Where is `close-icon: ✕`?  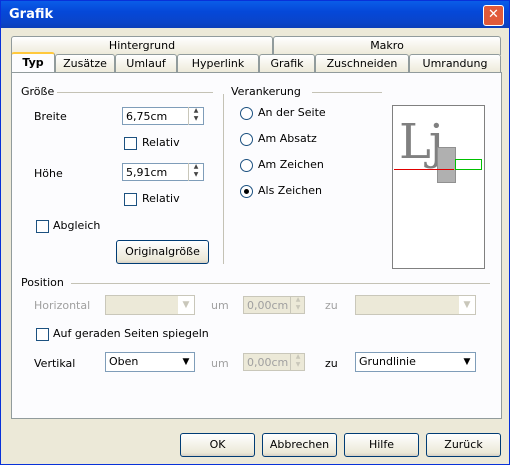 close-icon: ✕ is located at coordinates (493, 14).